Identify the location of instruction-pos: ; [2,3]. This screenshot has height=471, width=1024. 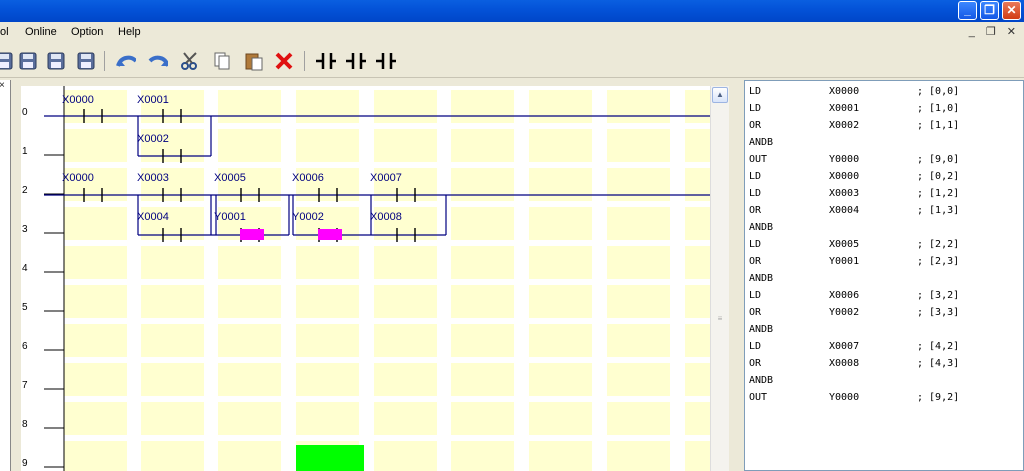
(938, 261).